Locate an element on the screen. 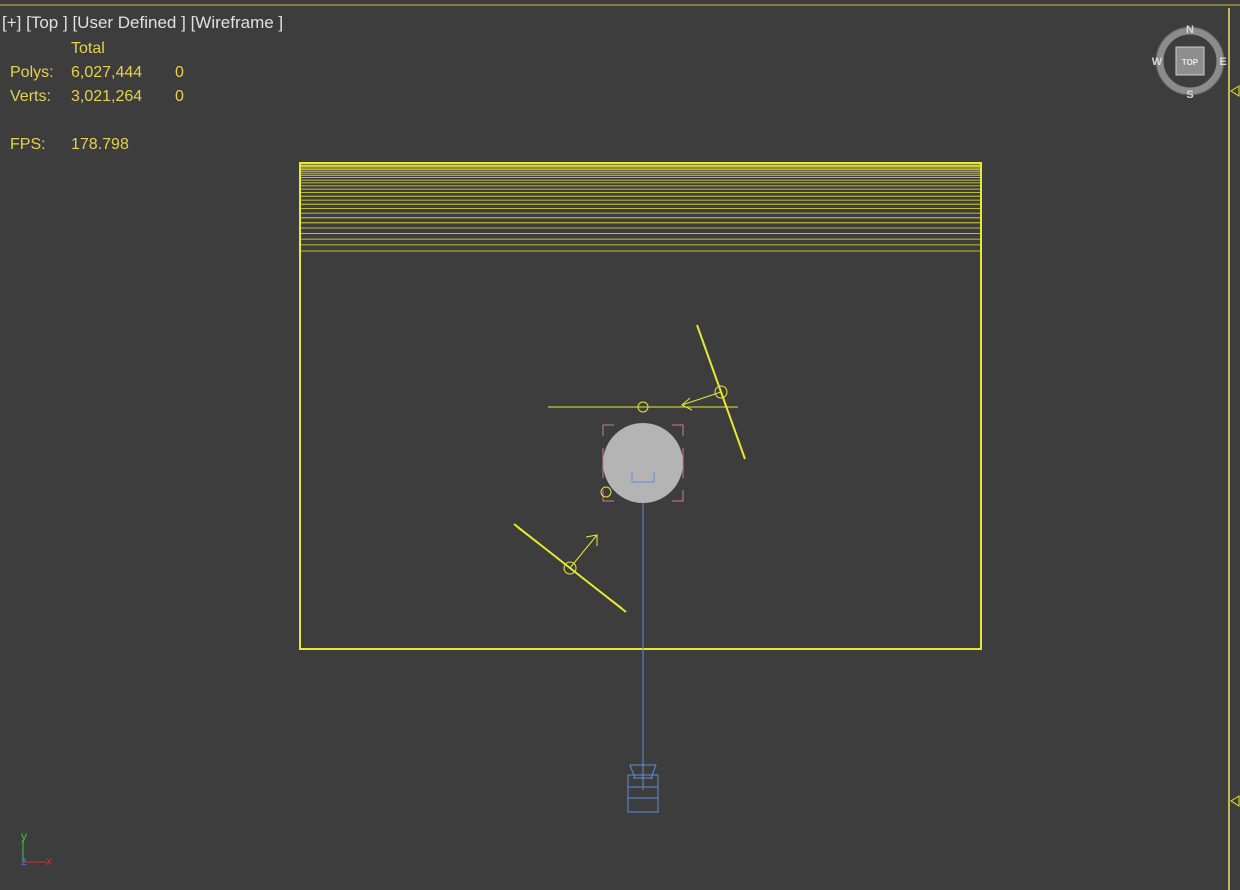 This screenshot has height=890, width=1240. scroll-marker-top is located at coordinates (1235, 91).